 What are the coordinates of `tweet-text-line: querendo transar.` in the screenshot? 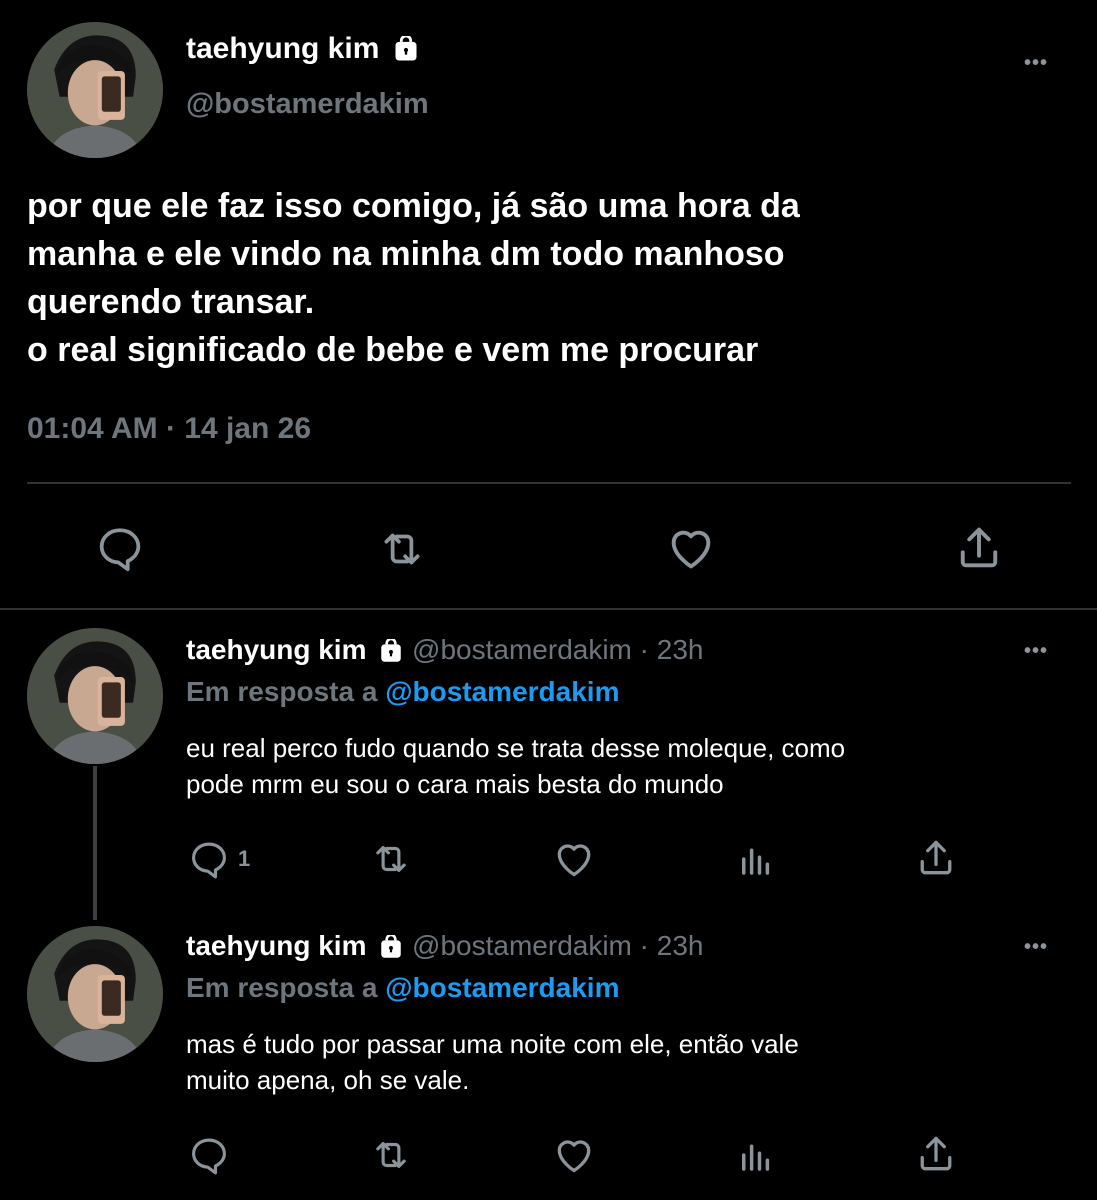 It's located at (171, 302).